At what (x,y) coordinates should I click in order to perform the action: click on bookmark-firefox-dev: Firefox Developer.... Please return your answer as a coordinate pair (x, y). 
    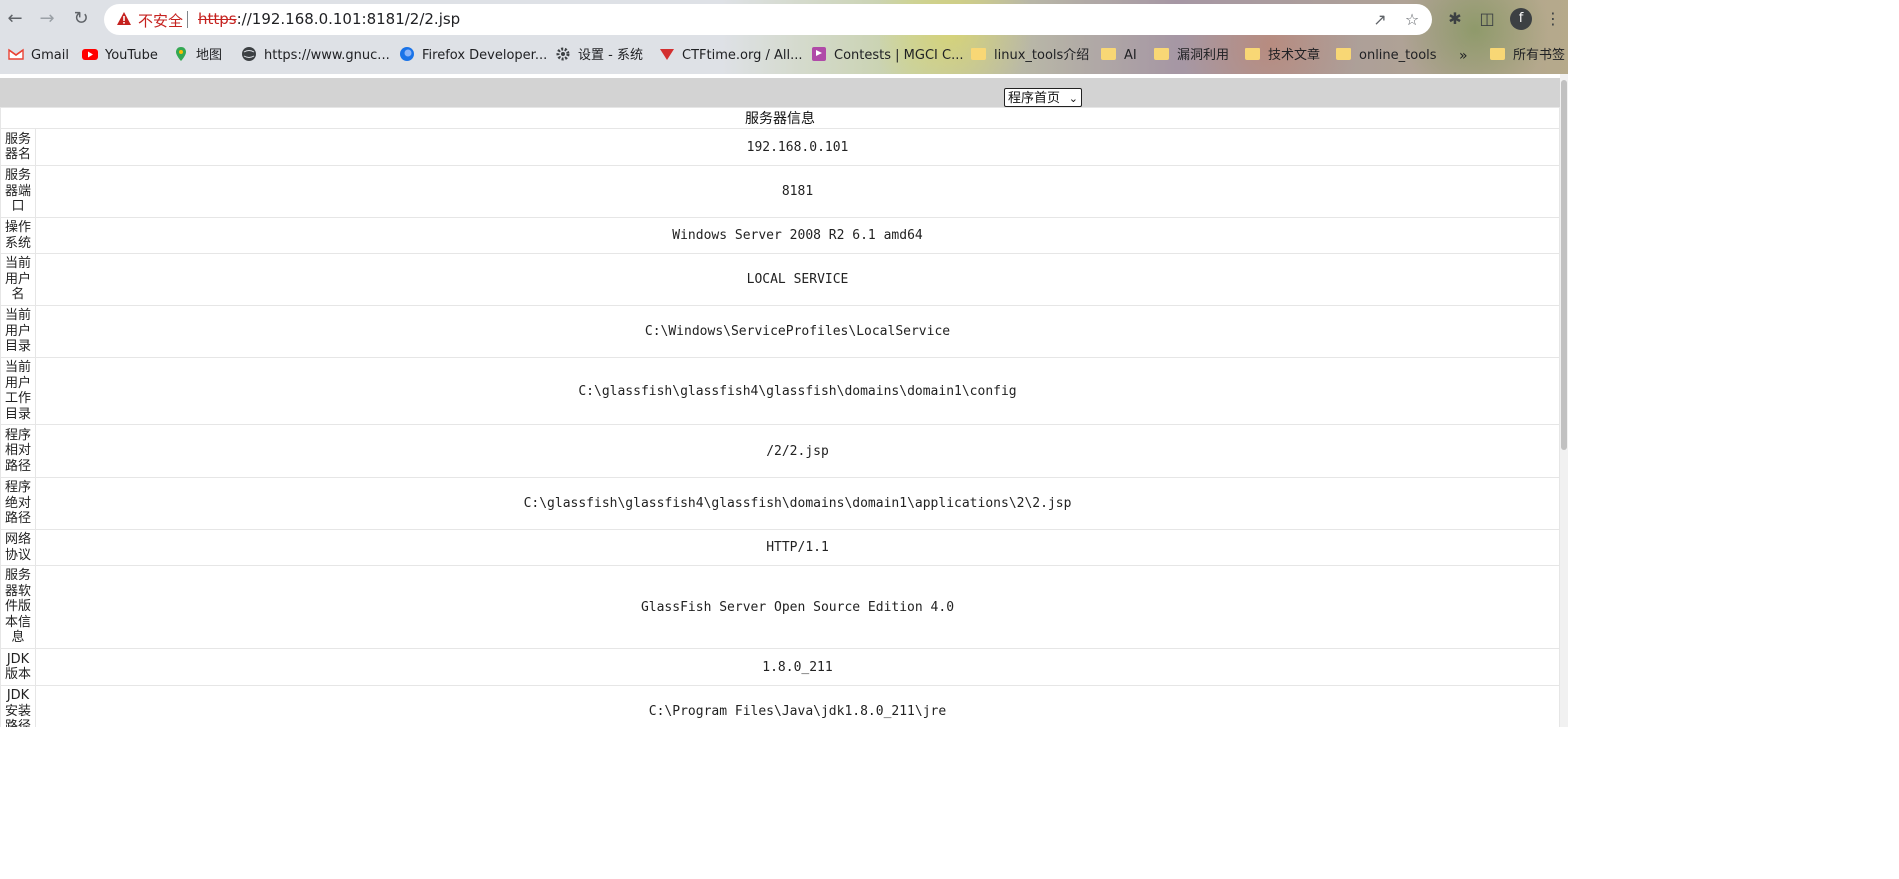
    Looking at the image, I should click on (473, 56).